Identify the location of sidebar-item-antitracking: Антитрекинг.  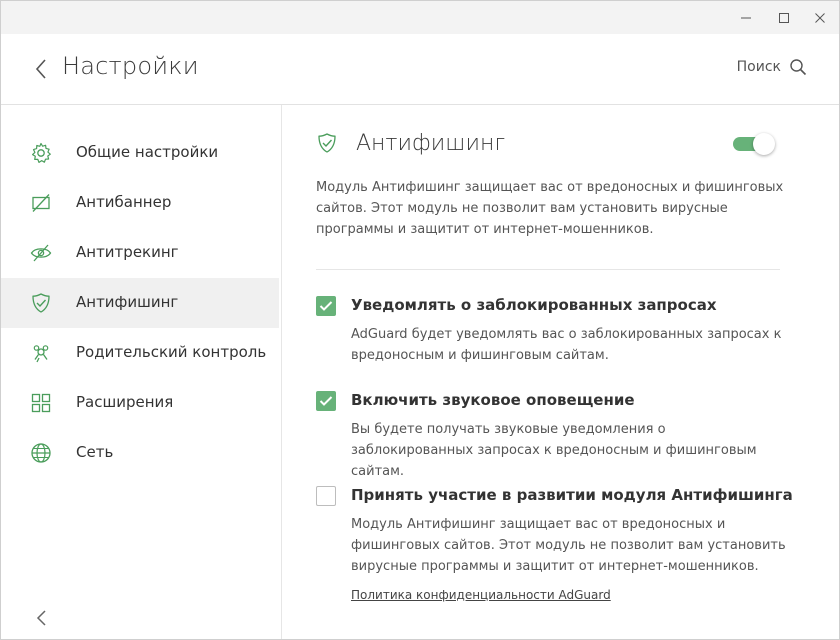
(140, 253).